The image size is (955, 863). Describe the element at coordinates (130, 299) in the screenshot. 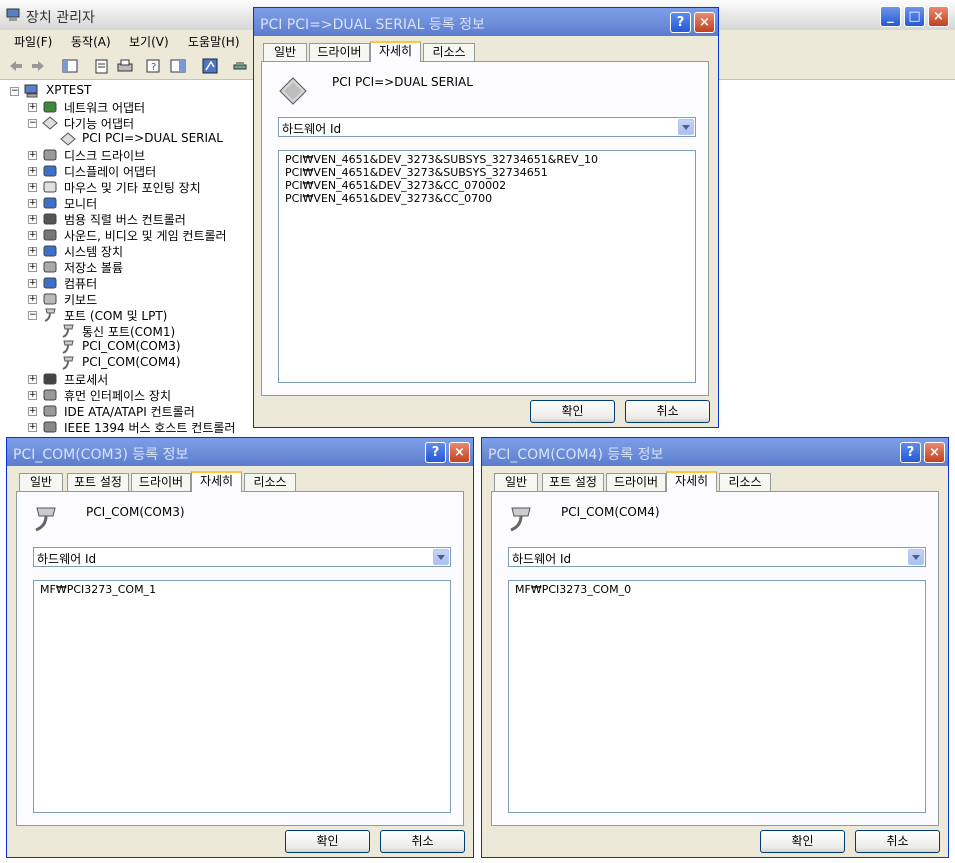

I see `tree-item: + 키보드` at that location.